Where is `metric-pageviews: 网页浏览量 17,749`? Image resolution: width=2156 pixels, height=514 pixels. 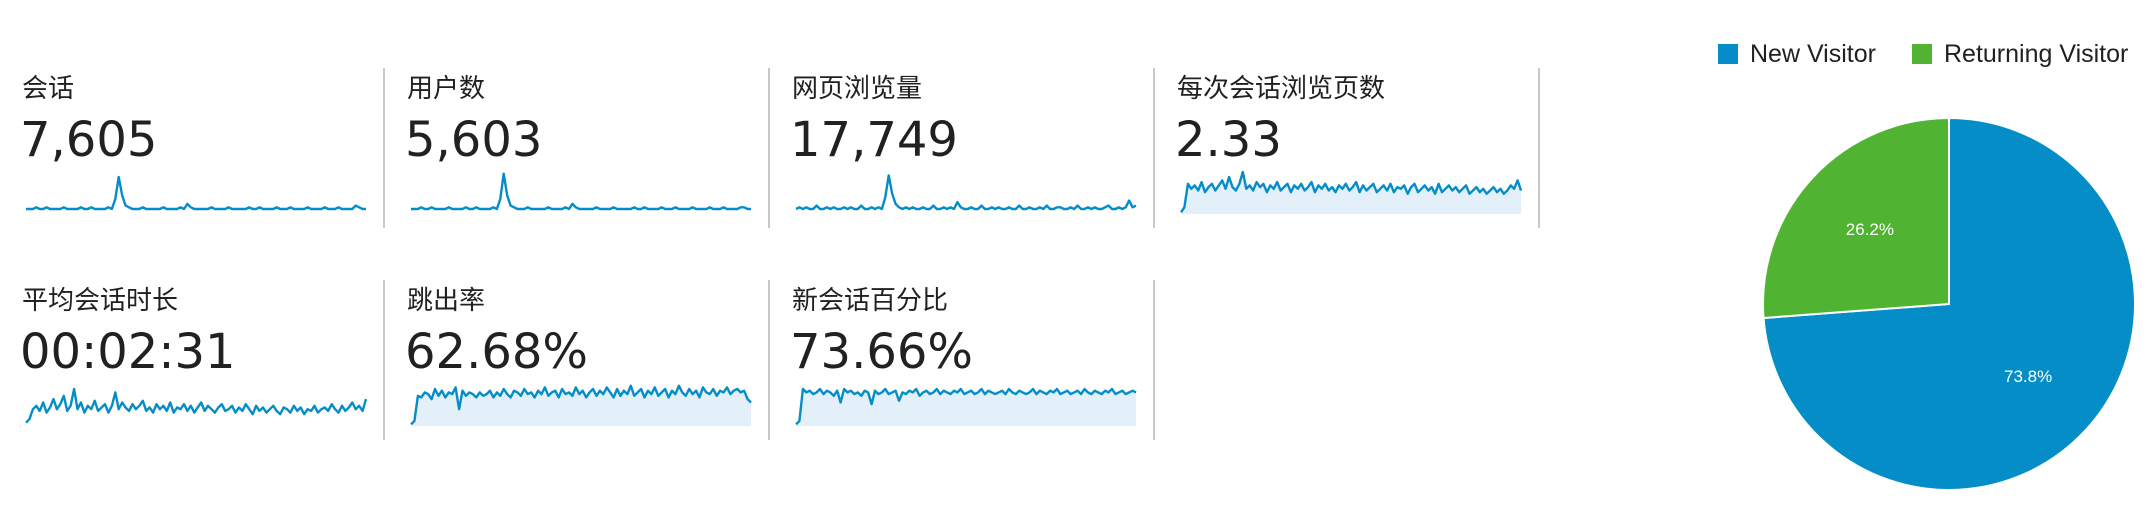 metric-pageviews: 网页浏览量 17,749 is located at coordinates (962, 148).